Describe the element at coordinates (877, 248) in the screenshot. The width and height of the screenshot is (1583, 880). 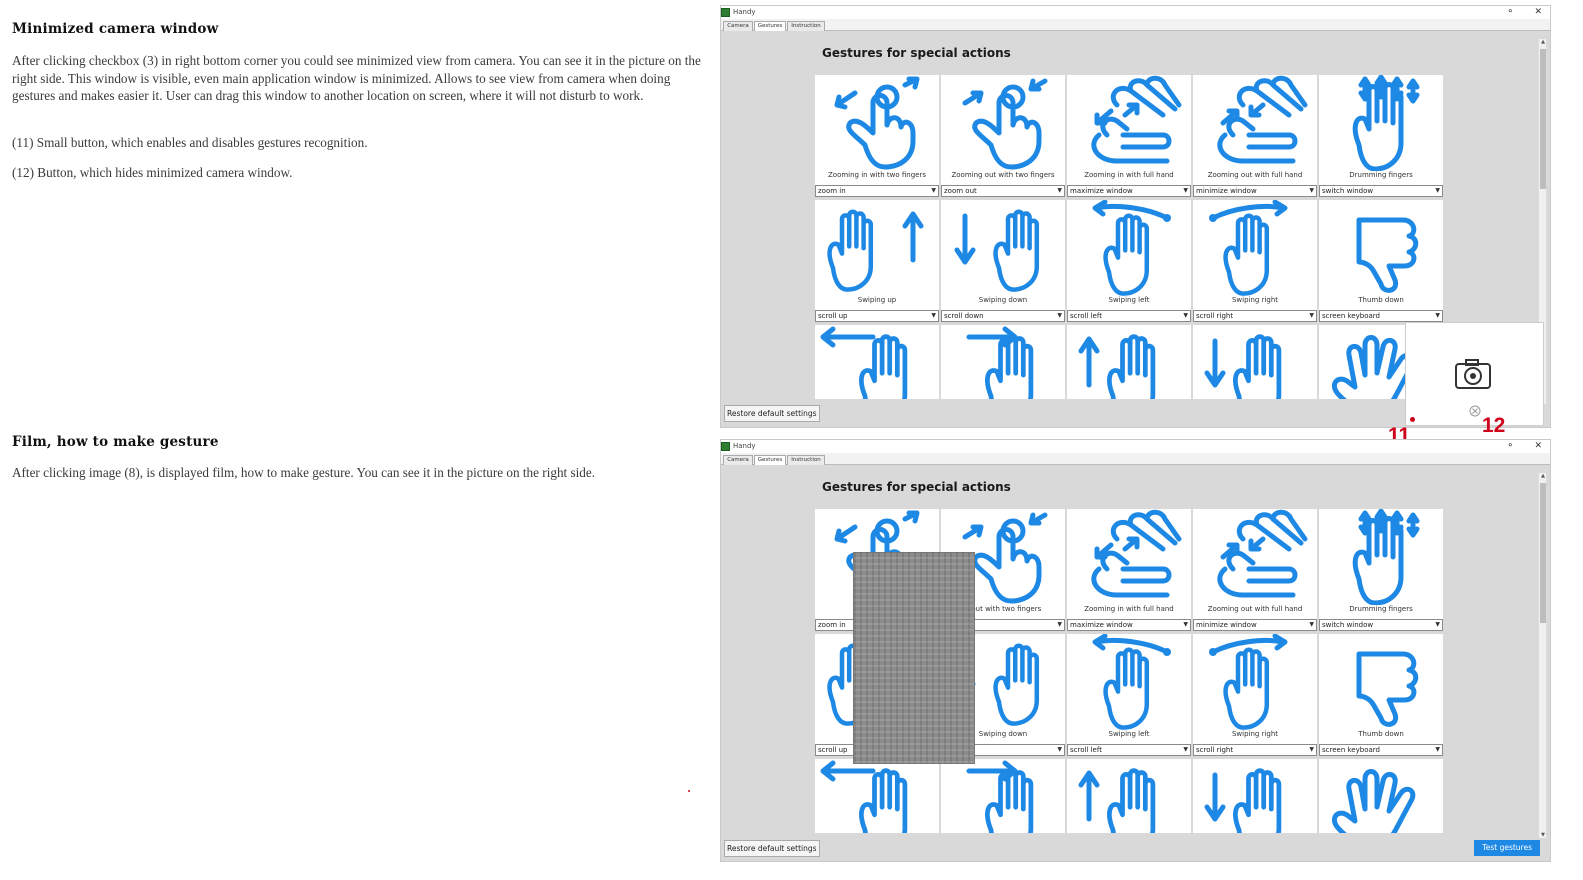
I see `gesture-image-swipe-up-icon` at that location.